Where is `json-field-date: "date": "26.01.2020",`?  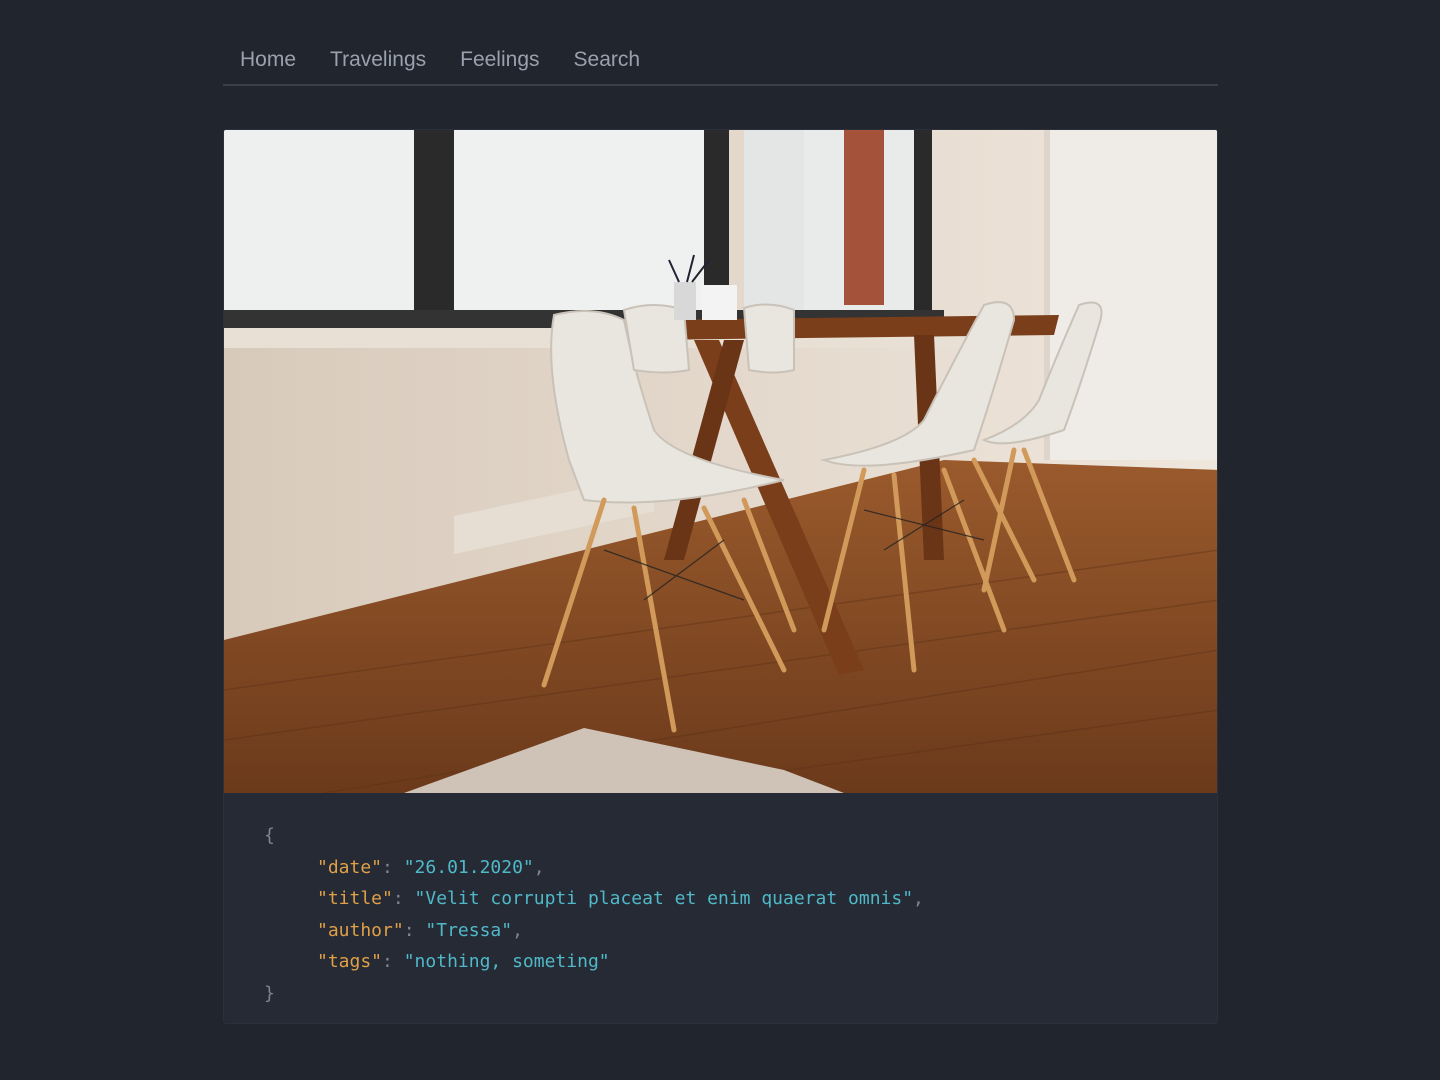
json-field-date: "date": "26.01.2020", is located at coordinates (431, 867).